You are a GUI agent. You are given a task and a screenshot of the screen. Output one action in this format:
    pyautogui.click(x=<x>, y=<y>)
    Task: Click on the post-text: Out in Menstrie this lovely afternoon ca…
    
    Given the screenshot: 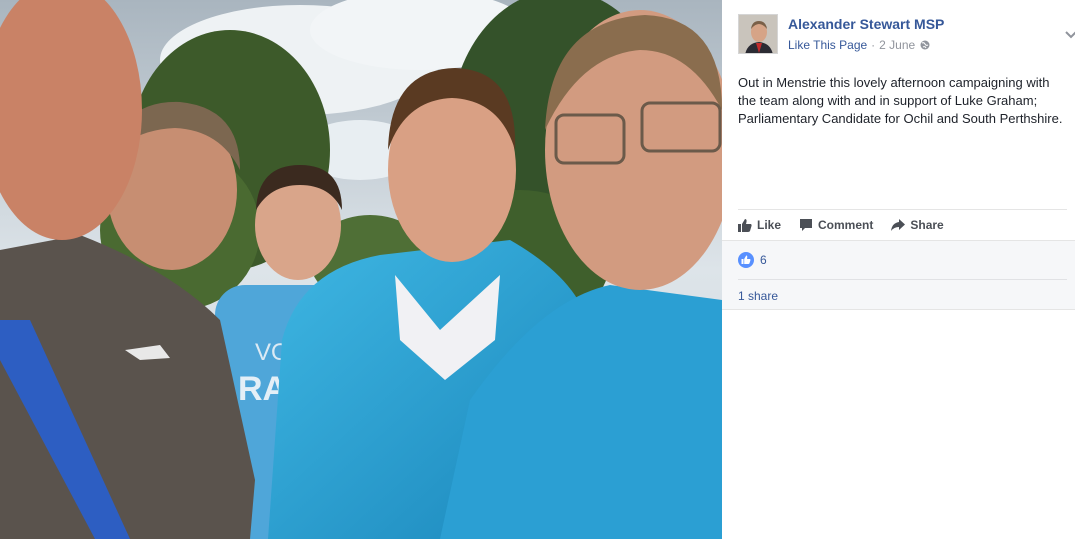 What is the action you would take?
    pyautogui.click(x=900, y=100)
    